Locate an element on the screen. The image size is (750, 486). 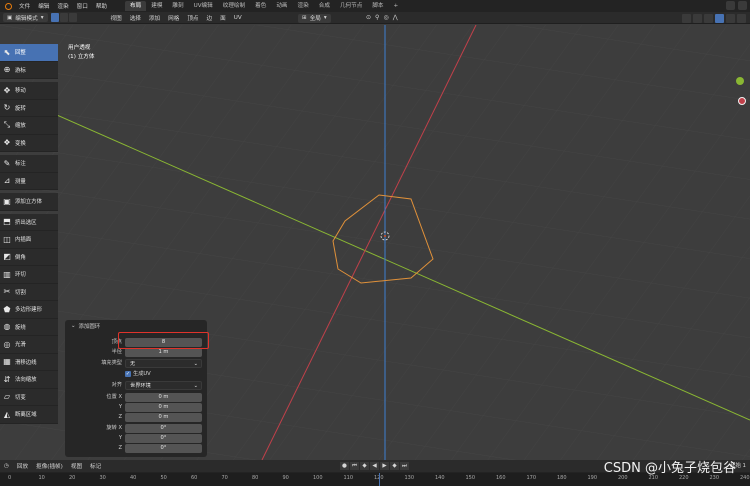
tool-label: 缩放 is located at coordinates (20, 126).